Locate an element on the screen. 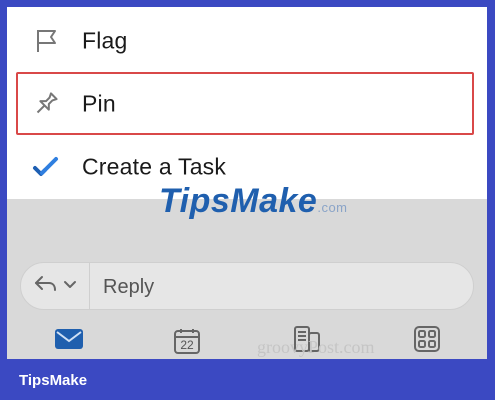  groovypost-credit: groovyPost.com is located at coordinates (316, 347).